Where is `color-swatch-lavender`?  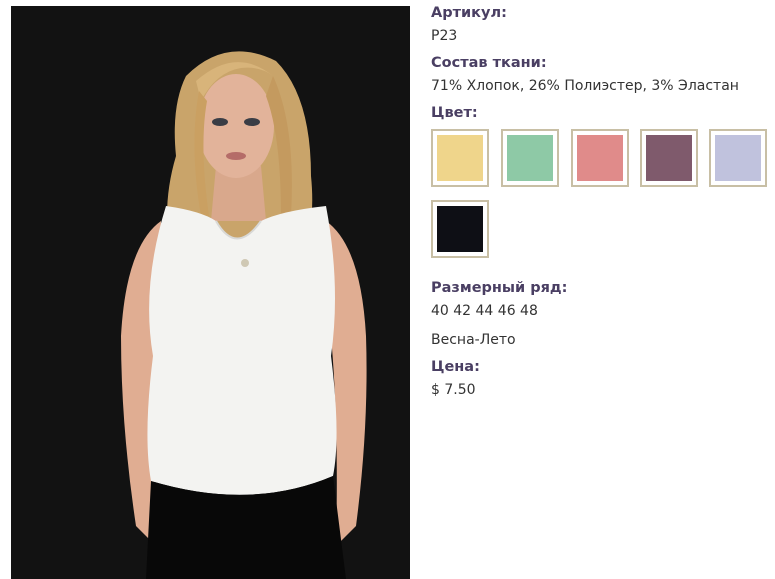 color-swatch-lavender is located at coordinates (738, 158).